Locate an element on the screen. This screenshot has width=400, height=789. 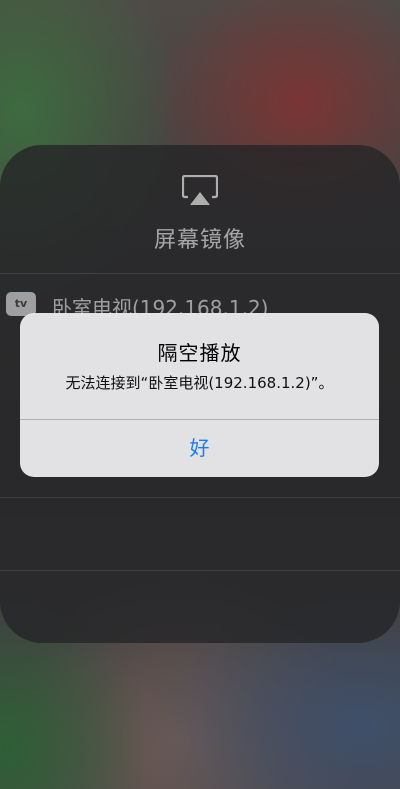
device-badge-text: tv is located at coordinates (21, 303).